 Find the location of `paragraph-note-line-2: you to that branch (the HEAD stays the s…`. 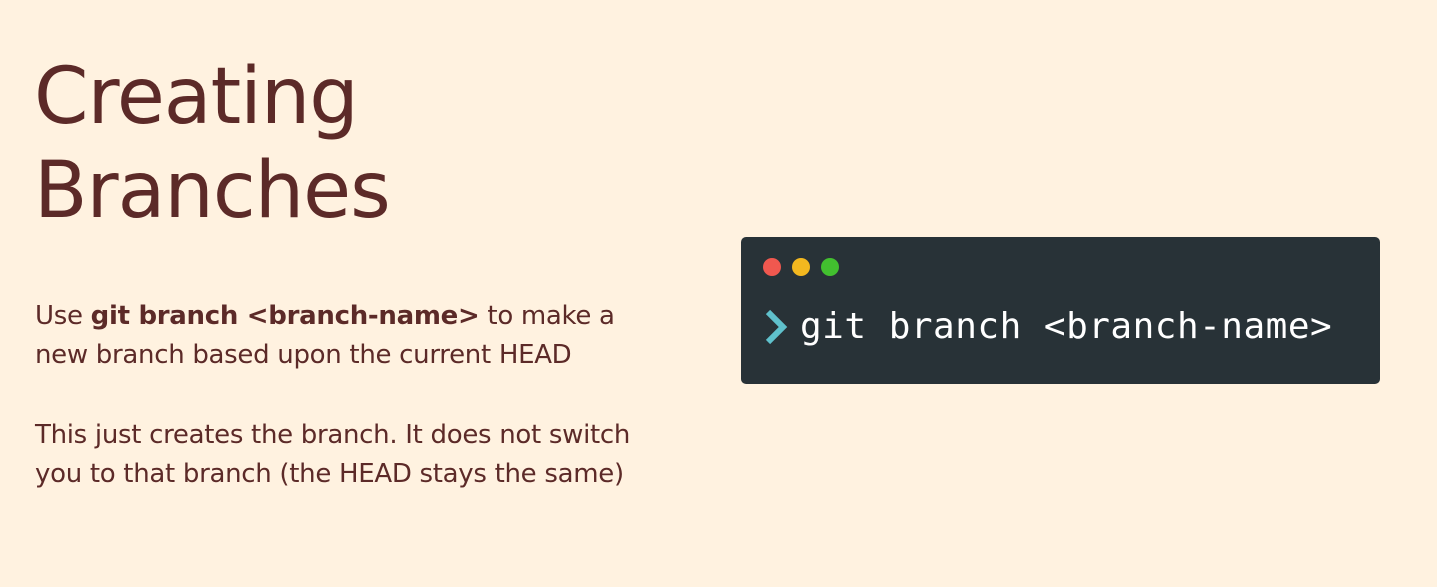

paragraph-note-line-2: you to that branch (the HEAD stays the s… is located at coordinates (329, 474).